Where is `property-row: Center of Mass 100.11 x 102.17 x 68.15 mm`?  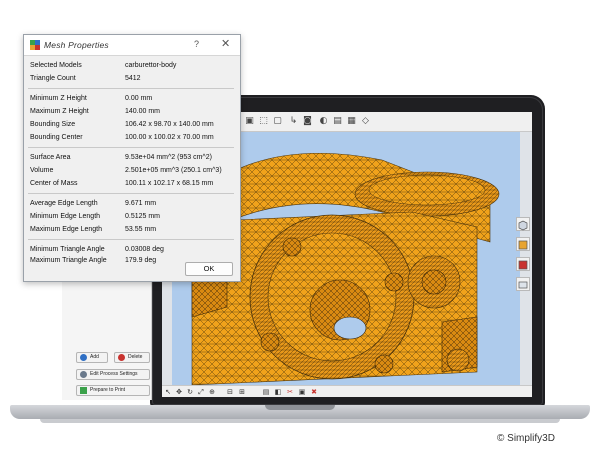
property-row: Center of Mass 100.11 x 102.17 x 68.15 mm is located at coordinates (122, 183).